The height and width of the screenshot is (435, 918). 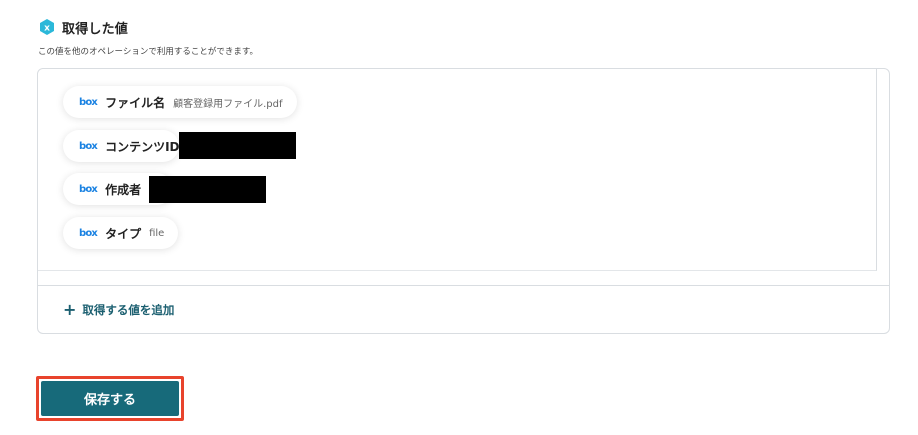 What do you see at coordinates (123, 233) in the screenshot?
I see `field-label: タイプ` at bounding box center [123, 233].